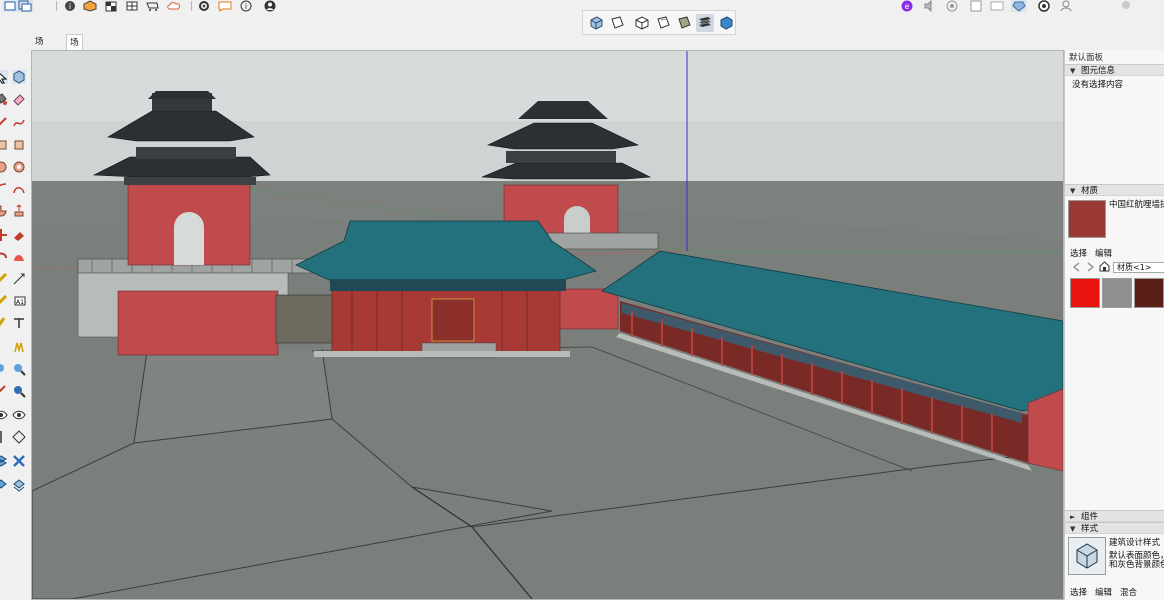 The image size is (1164, 600). What do you see at coordinates (663, 23) in the screenshot?
I see `right-view-icon` at bounding box center [663, 23].